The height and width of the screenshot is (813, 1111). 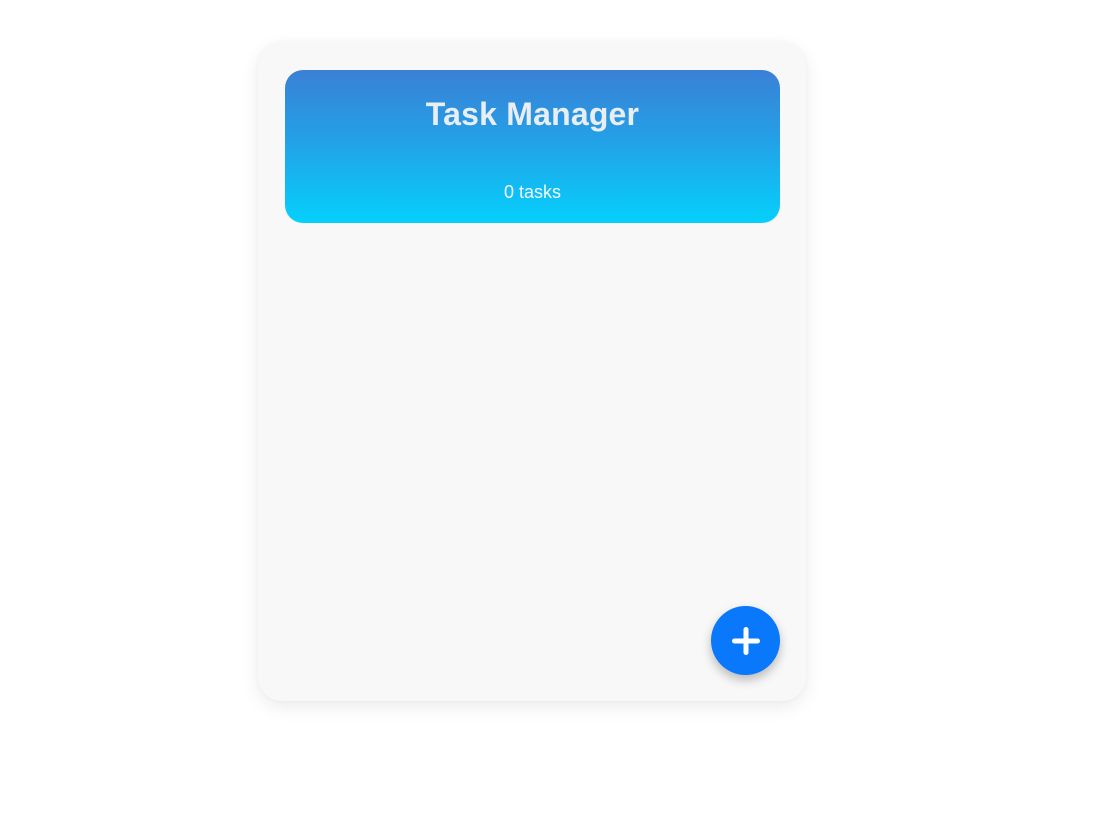 What do you see at coordinates (532, 192) in the screenshot?
I see `task-count: 0 tasks` at bounding box center [532, 192].